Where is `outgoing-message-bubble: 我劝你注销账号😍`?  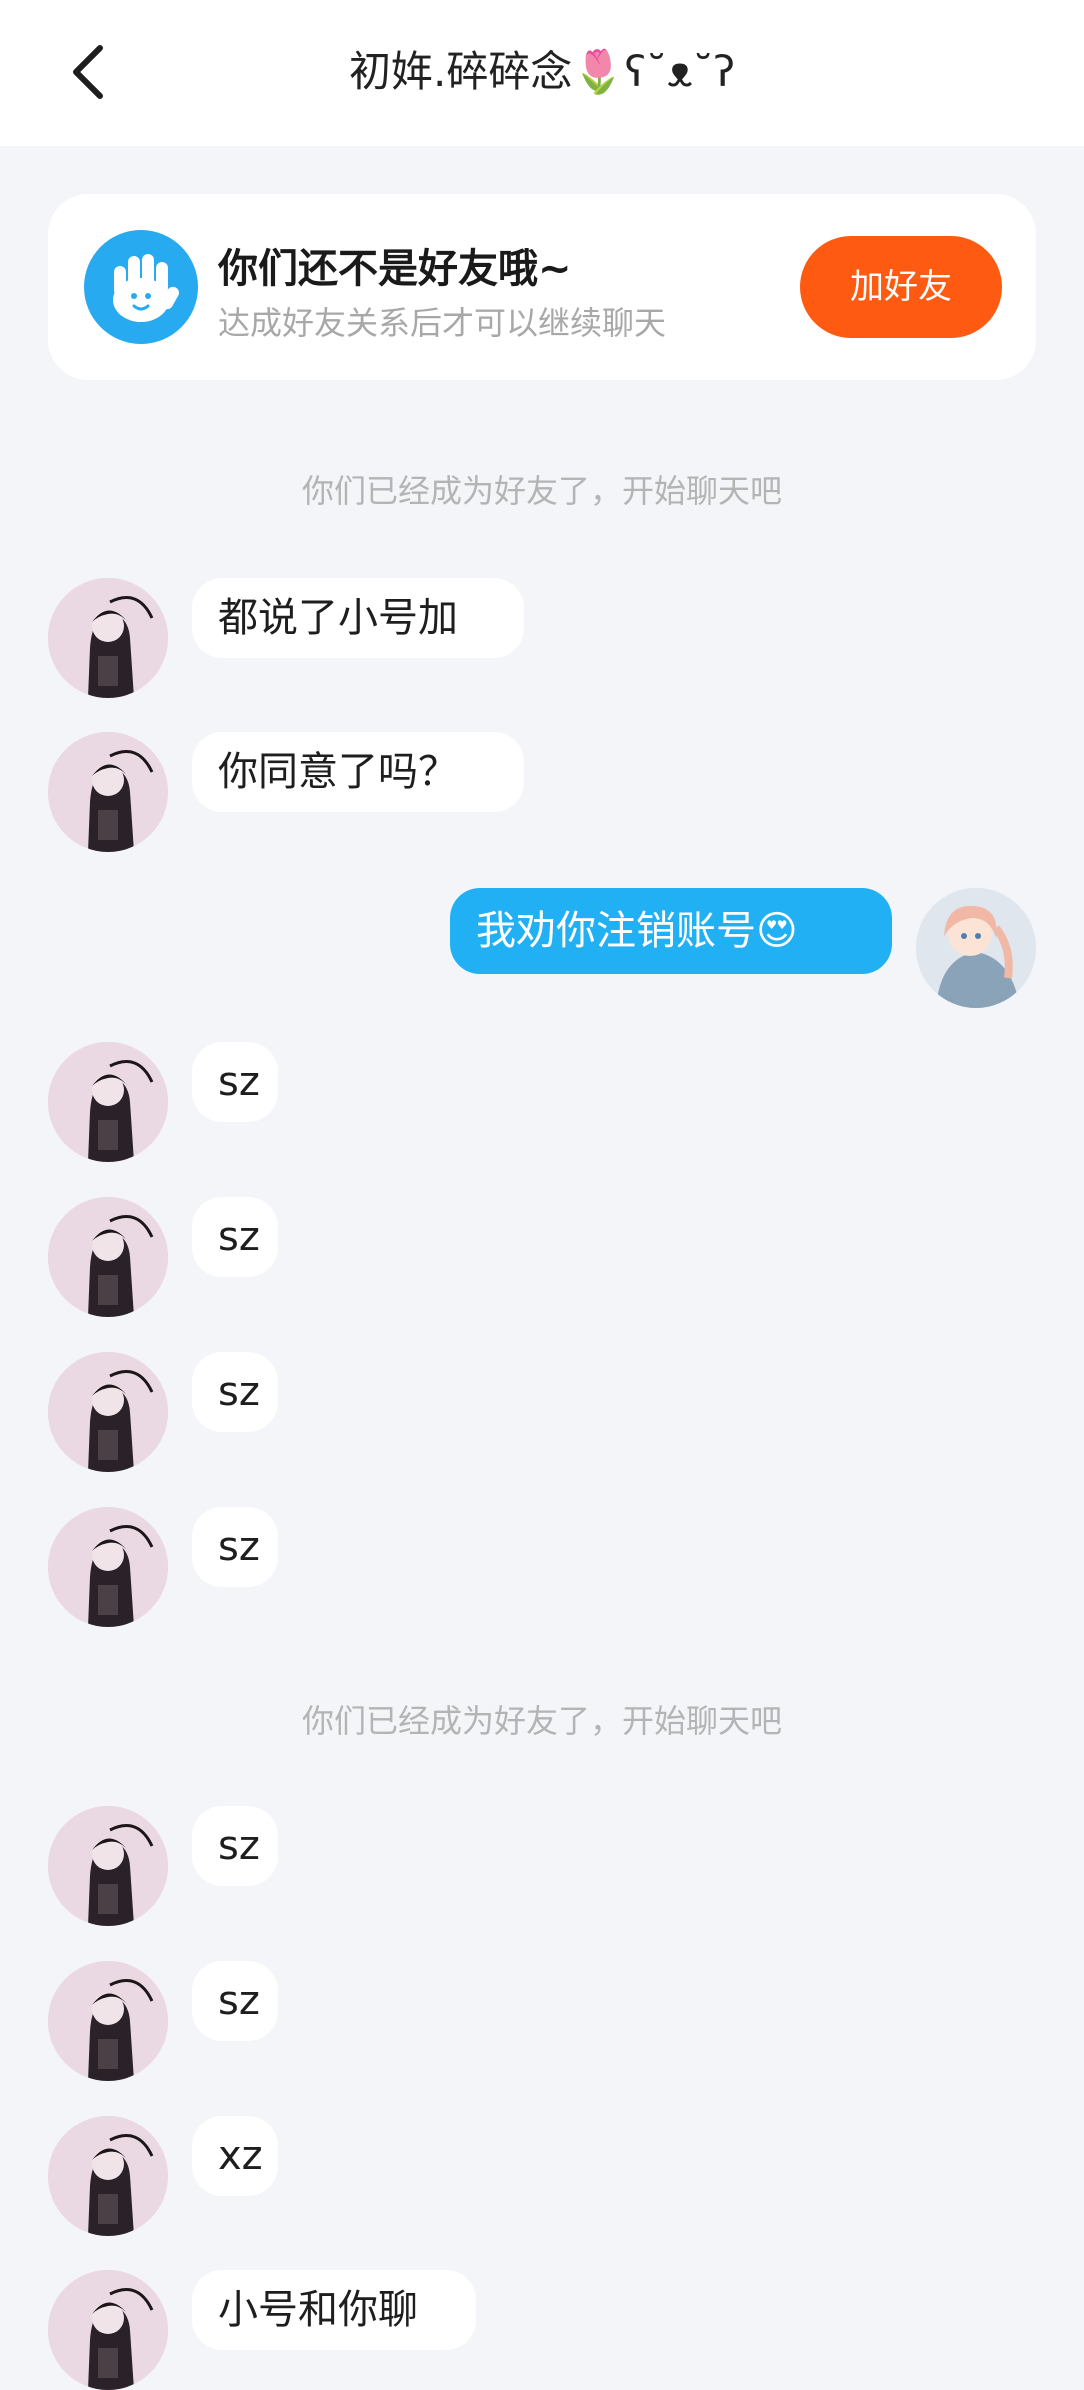 outgoing-message-bubble: 我劝你注销账号😍 is located at coordinates (671, 931).